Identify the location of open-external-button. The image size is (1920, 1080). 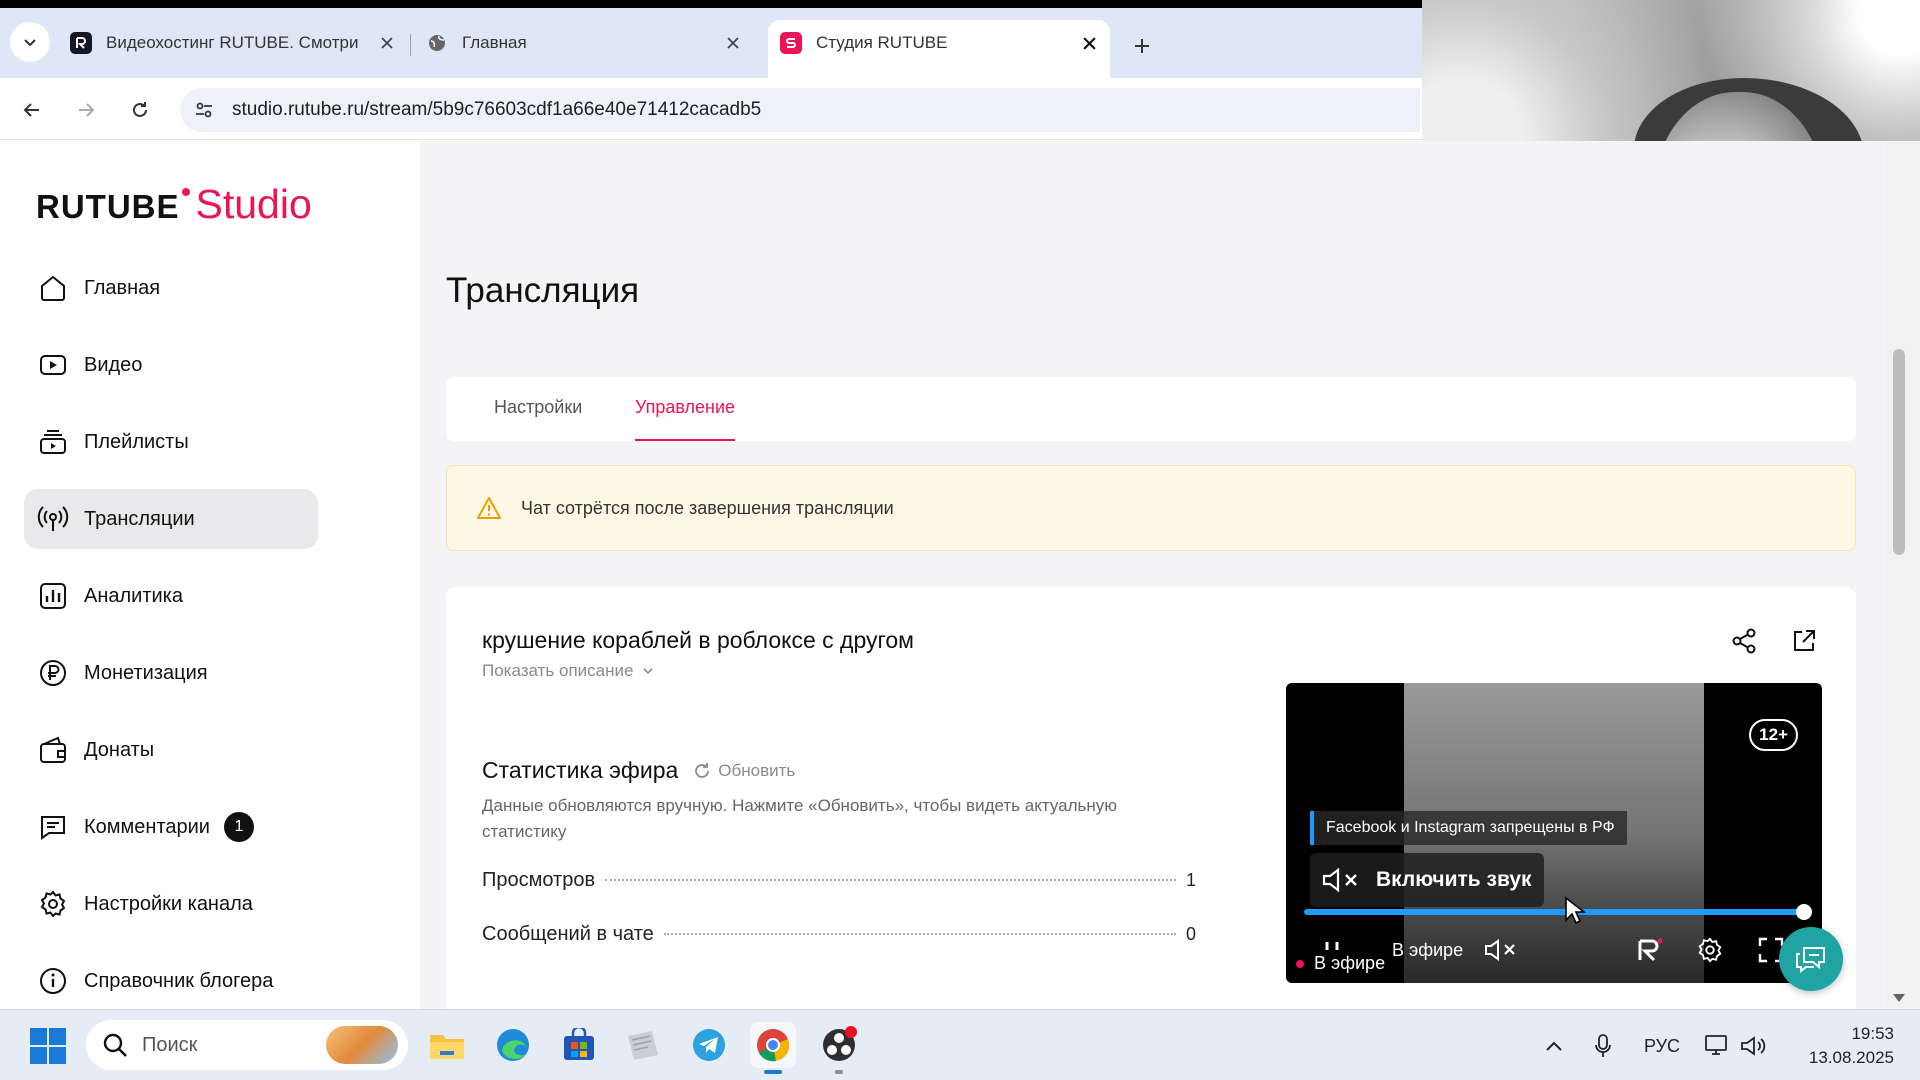
(1804, 641).